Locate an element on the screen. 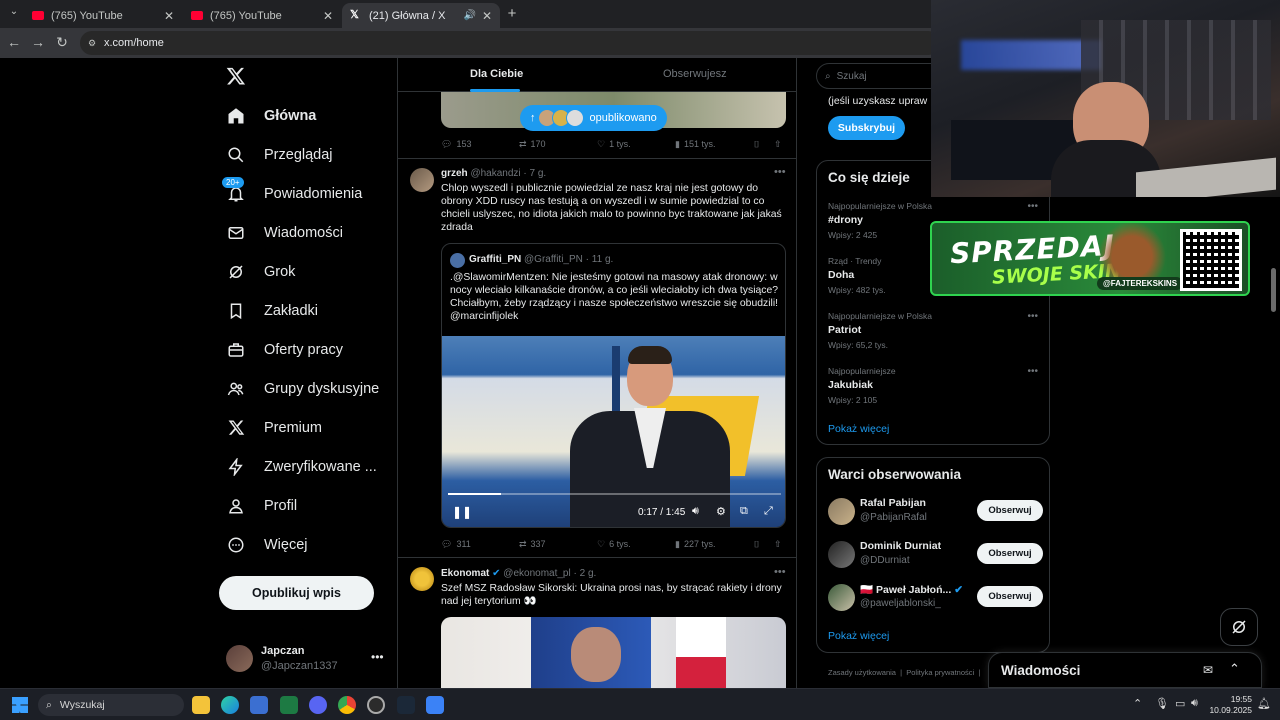  author-handle: @ekonomat_pl is located at coordinates (536, 573).